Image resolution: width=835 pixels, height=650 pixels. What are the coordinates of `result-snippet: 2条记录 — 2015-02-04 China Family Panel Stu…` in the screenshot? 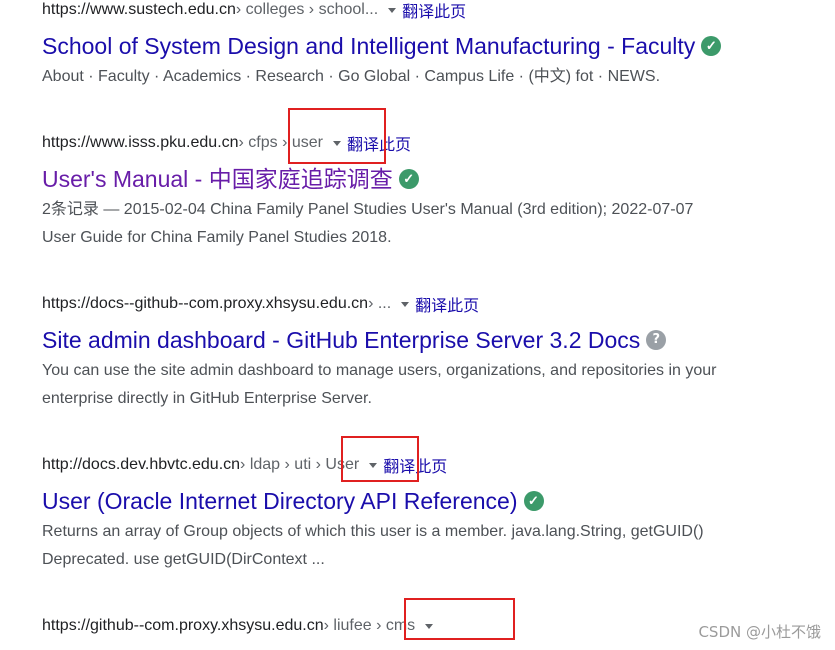 It's located at (438, 224).